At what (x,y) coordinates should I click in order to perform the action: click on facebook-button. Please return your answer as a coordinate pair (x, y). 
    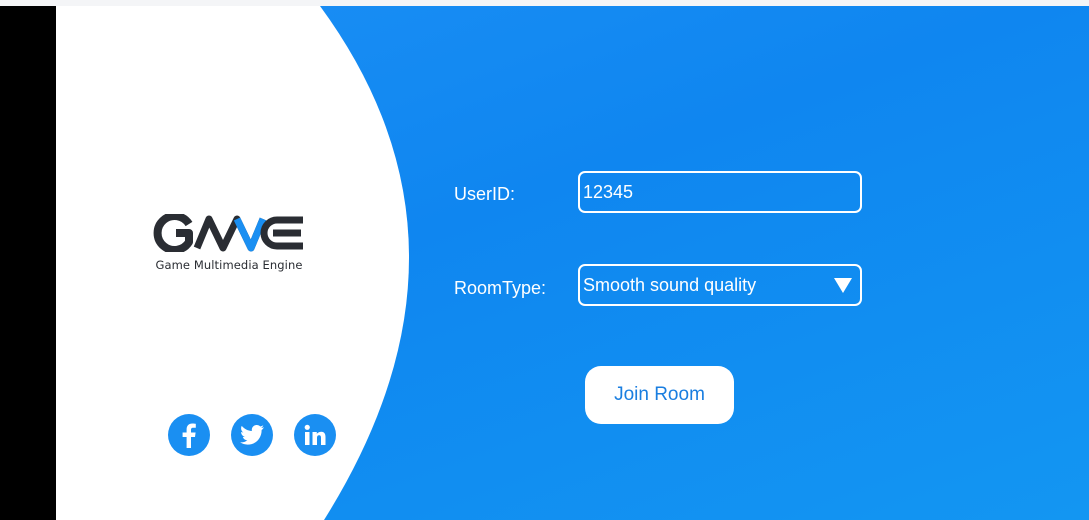
    Looking at the image, I should click on (189, 435).